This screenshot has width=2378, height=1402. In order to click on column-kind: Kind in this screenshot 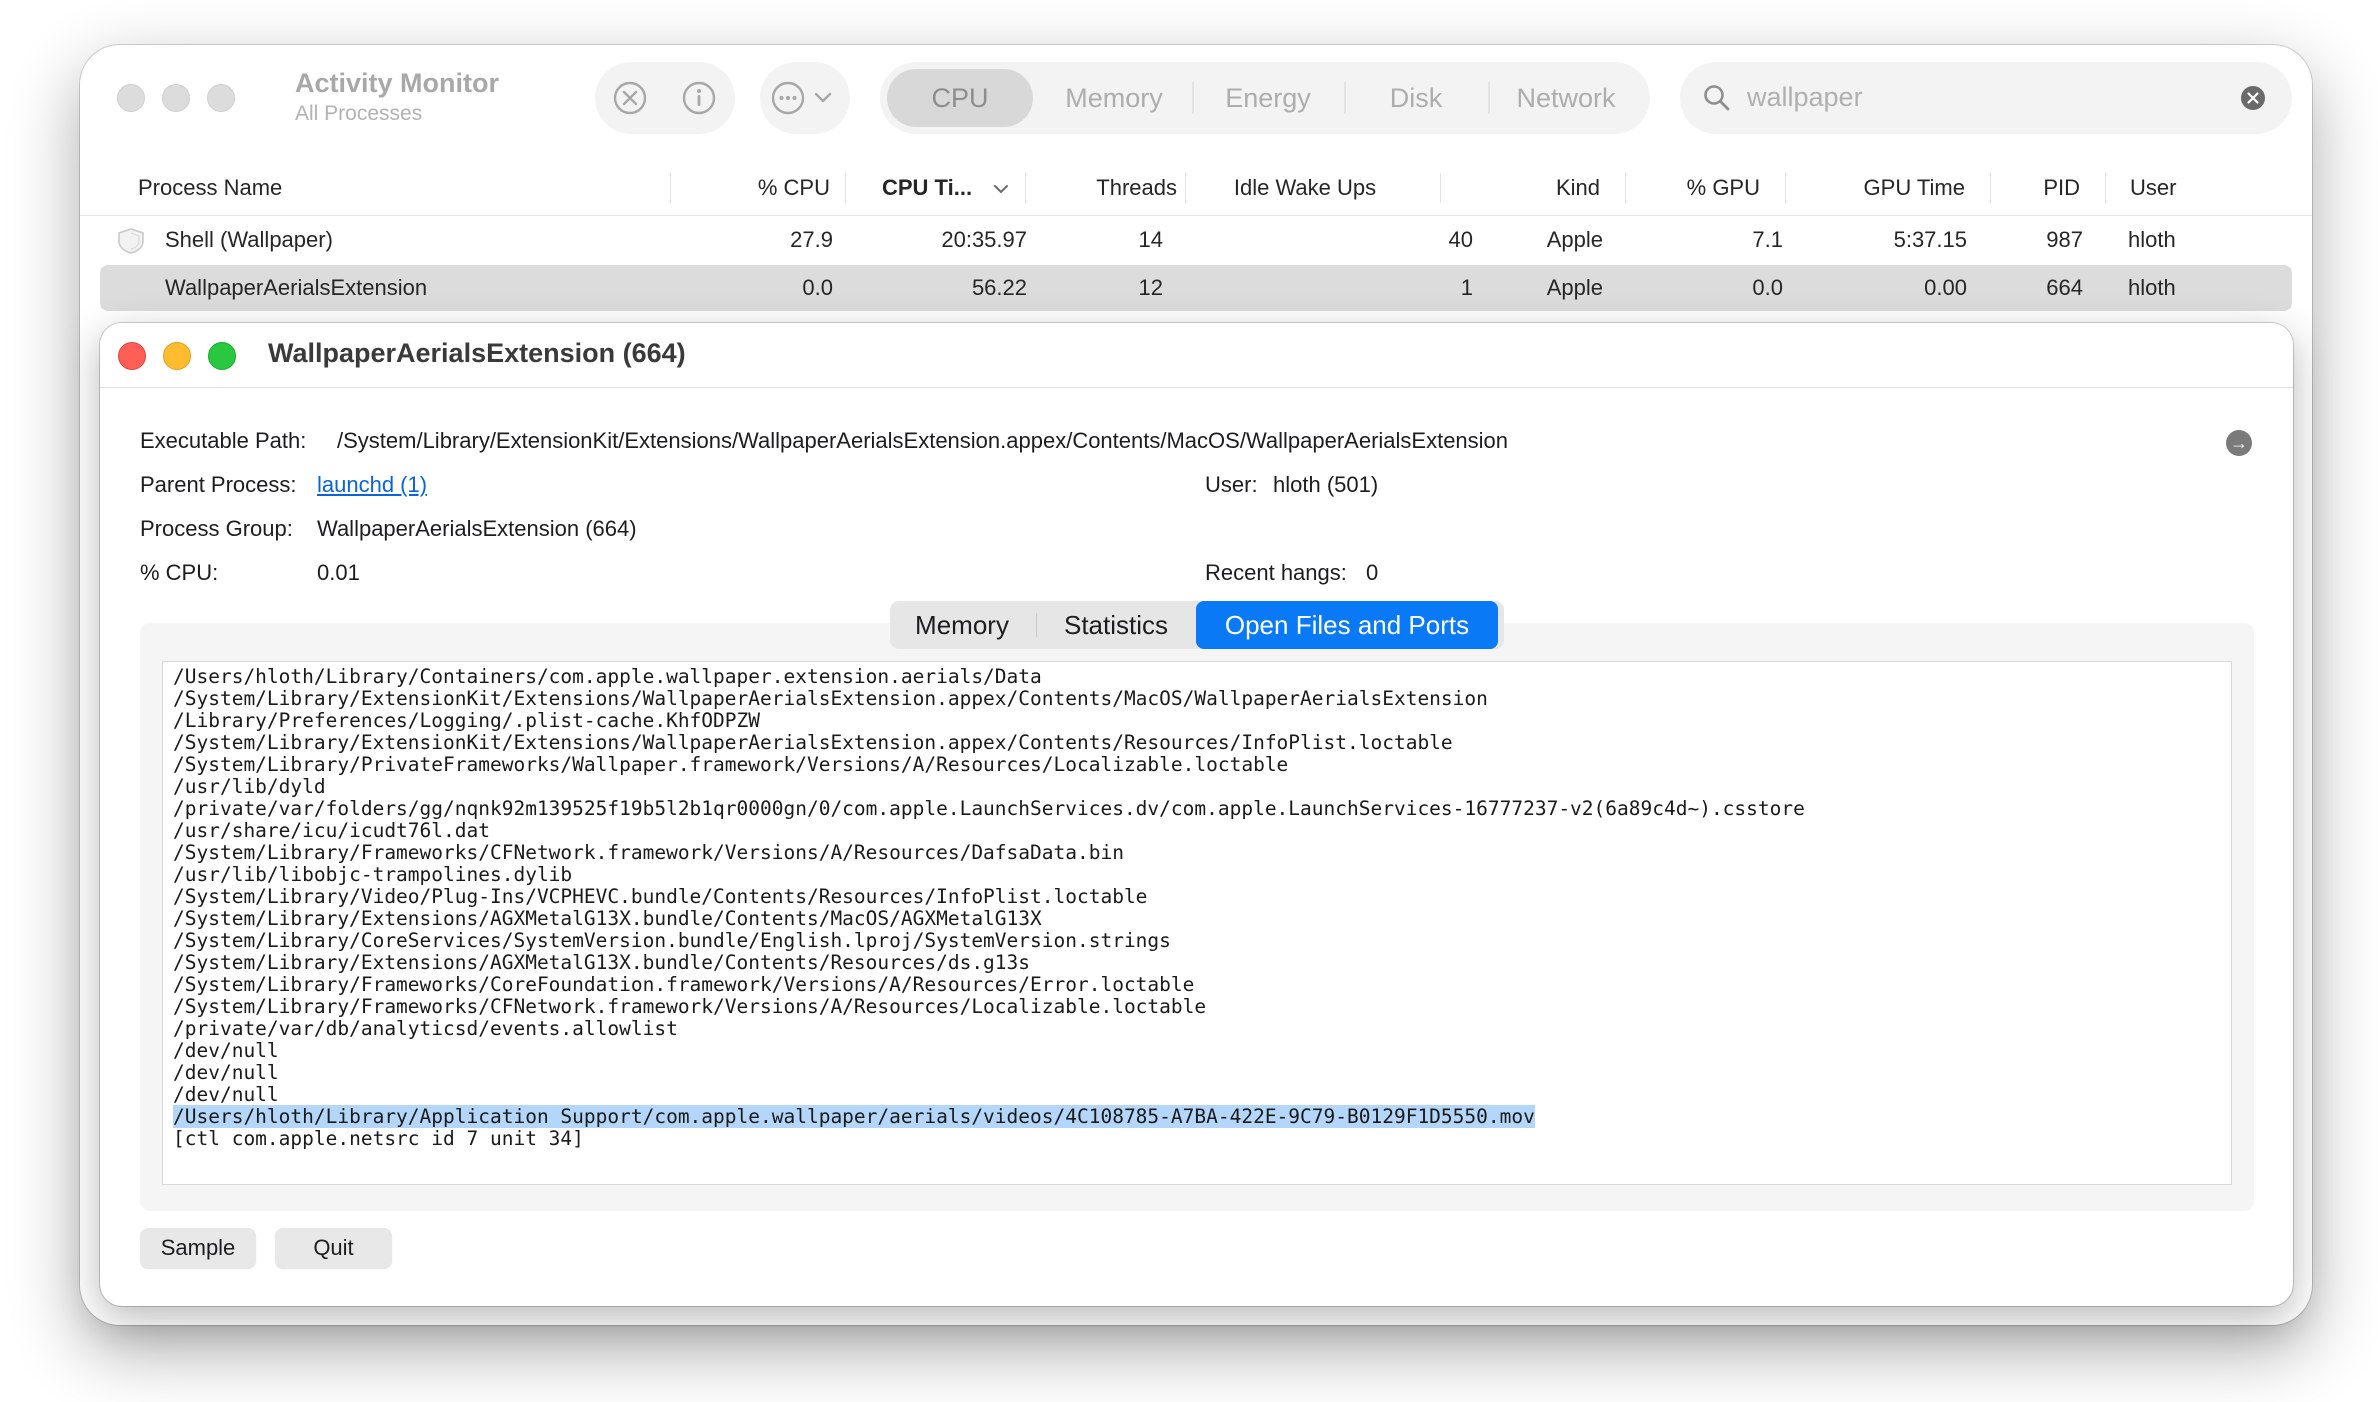, I will do `click(1530, 188)`.